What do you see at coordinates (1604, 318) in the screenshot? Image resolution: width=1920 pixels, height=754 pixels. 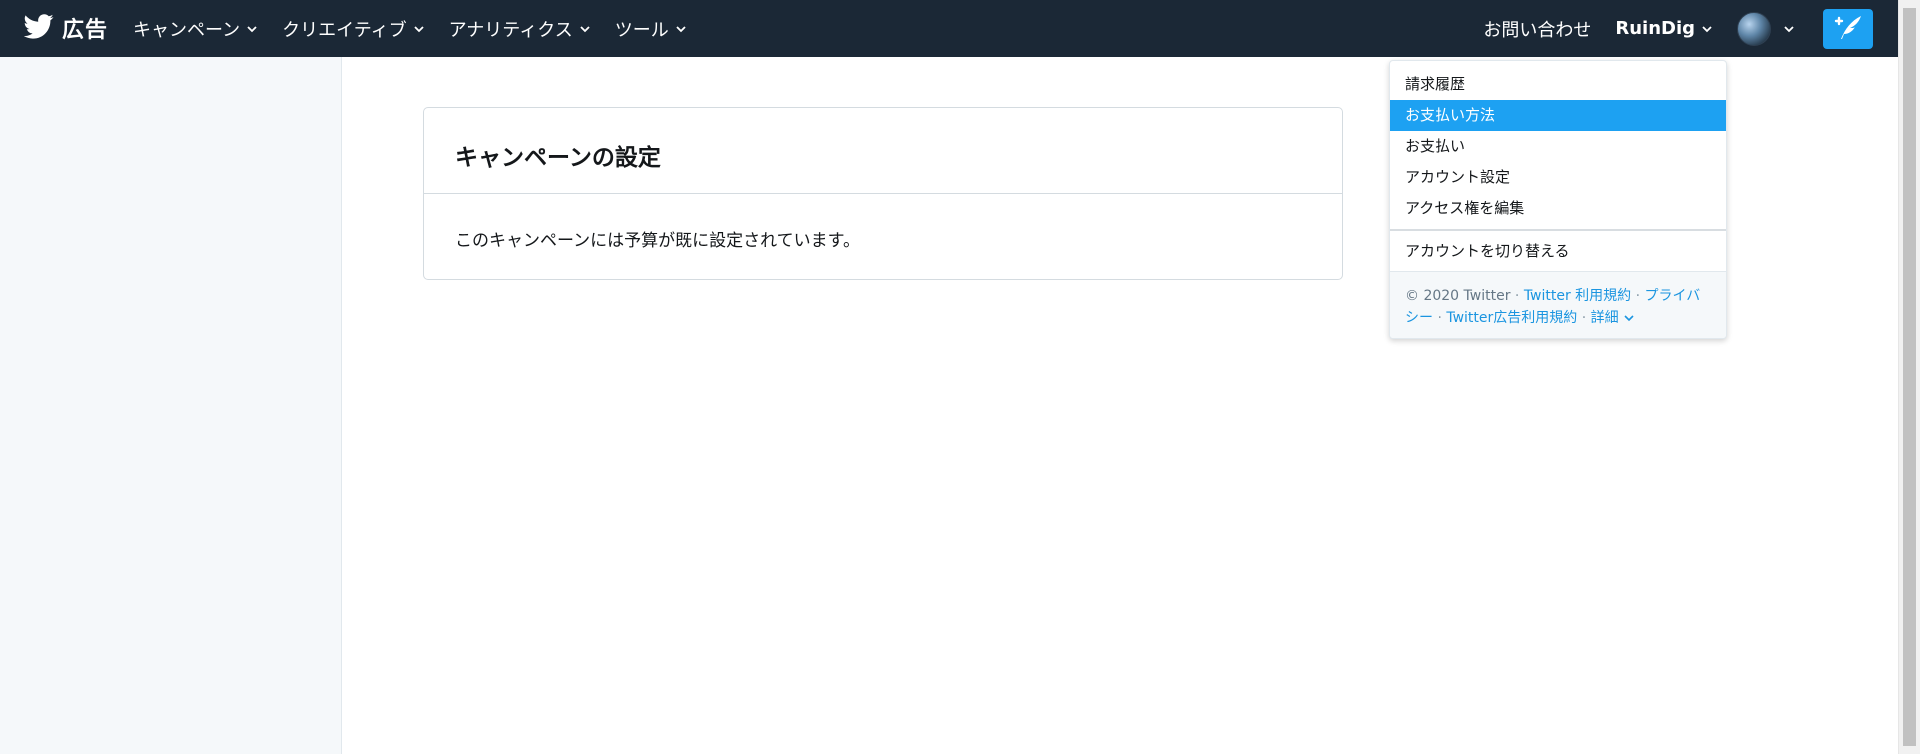 I see `more-link-label: 詳細` at bounding box center [1604, 318].